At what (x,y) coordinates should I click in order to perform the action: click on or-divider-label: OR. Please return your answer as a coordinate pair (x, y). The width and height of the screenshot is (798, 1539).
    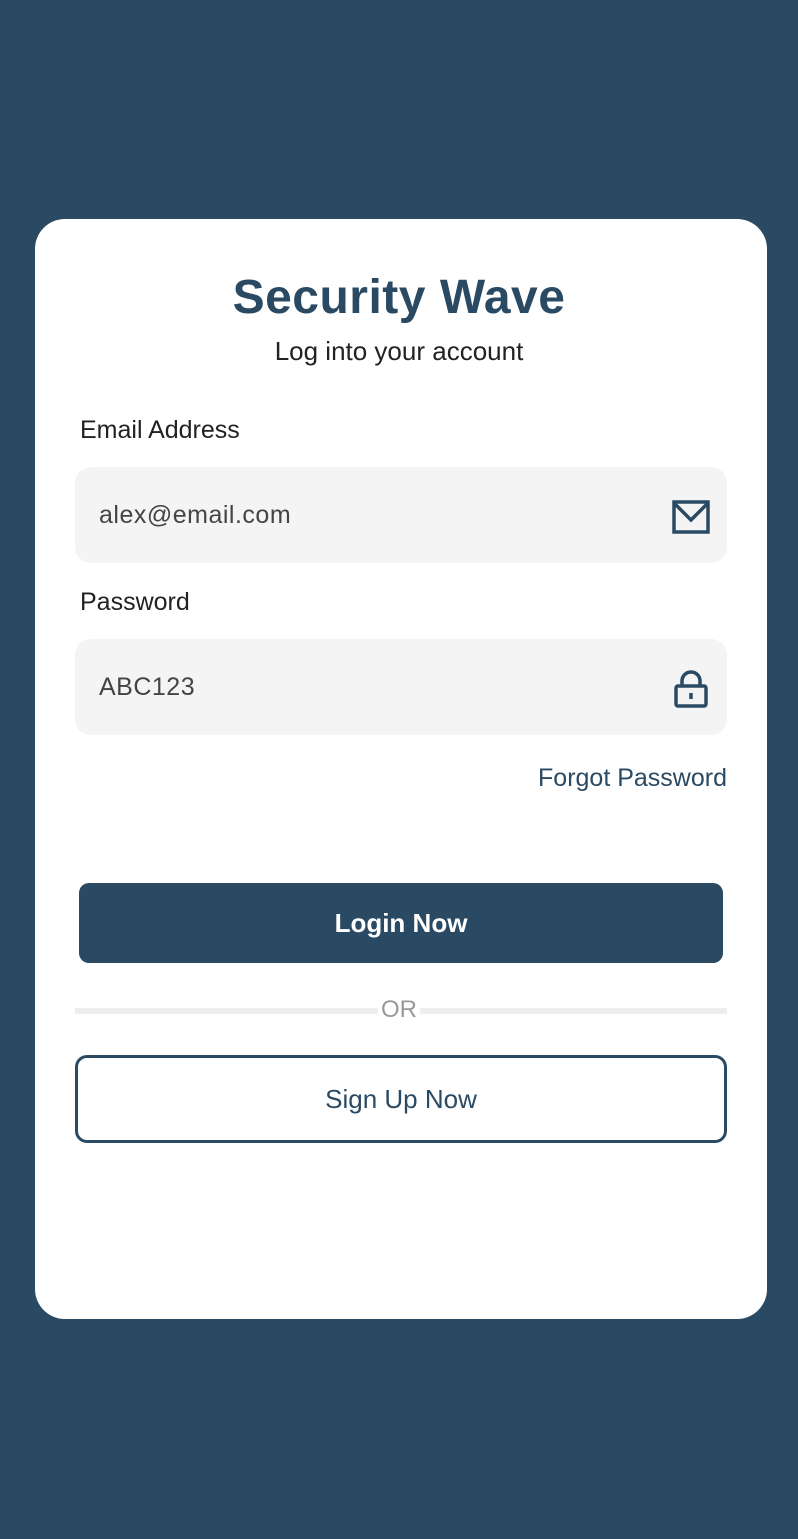
    Looking at the image, I should click on (399, 1009).